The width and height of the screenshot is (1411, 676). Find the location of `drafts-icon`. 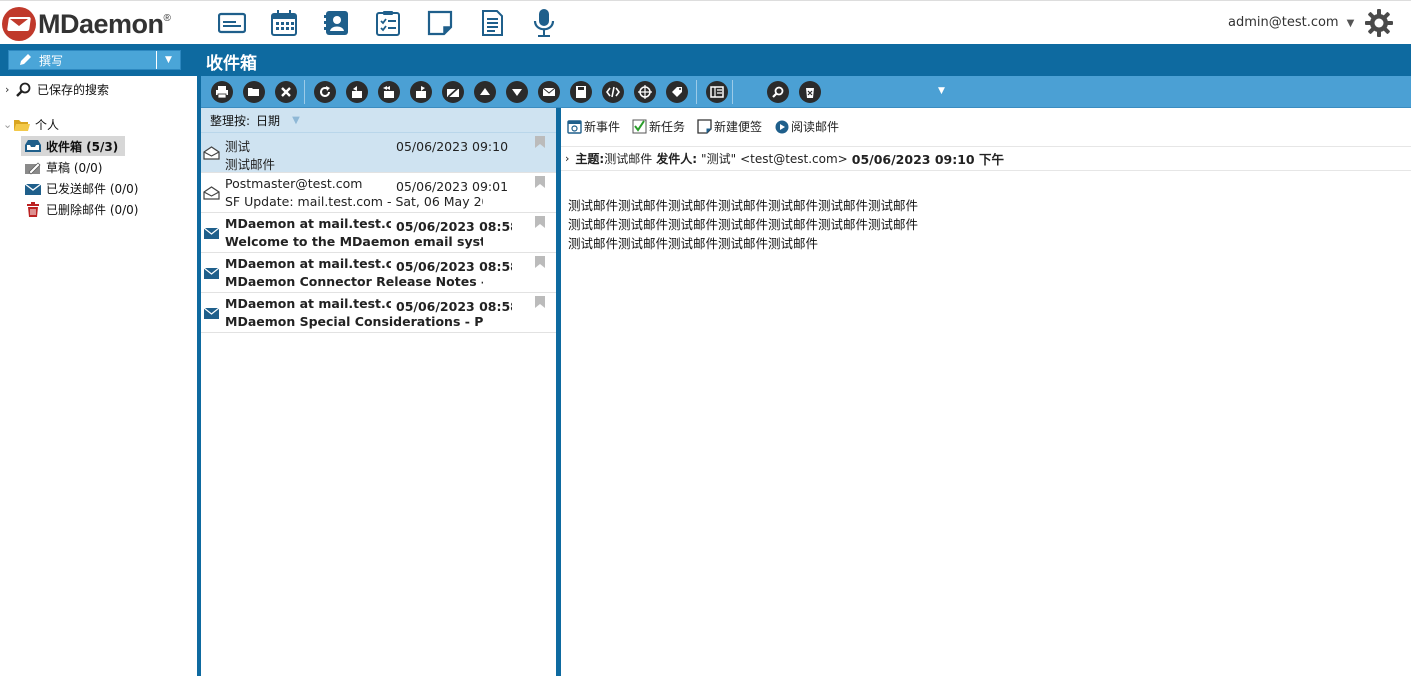

drafts-icon is located at coordinates (33, 168).